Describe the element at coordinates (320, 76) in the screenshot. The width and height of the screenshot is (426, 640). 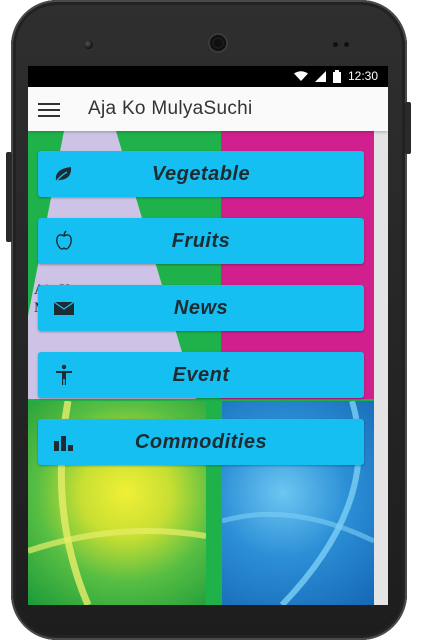
I see `cell-signal-icon` at that location.